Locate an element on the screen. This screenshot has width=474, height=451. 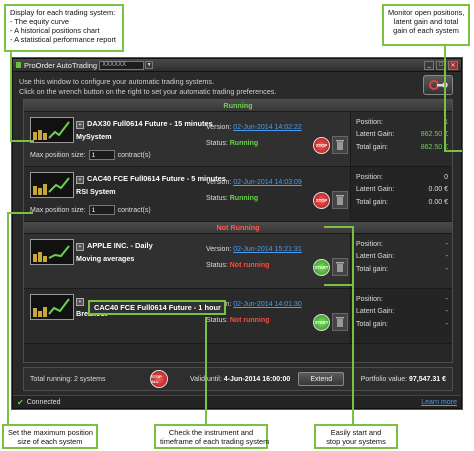
learn-more-link: Learn more is located at coordinates (439, 402).